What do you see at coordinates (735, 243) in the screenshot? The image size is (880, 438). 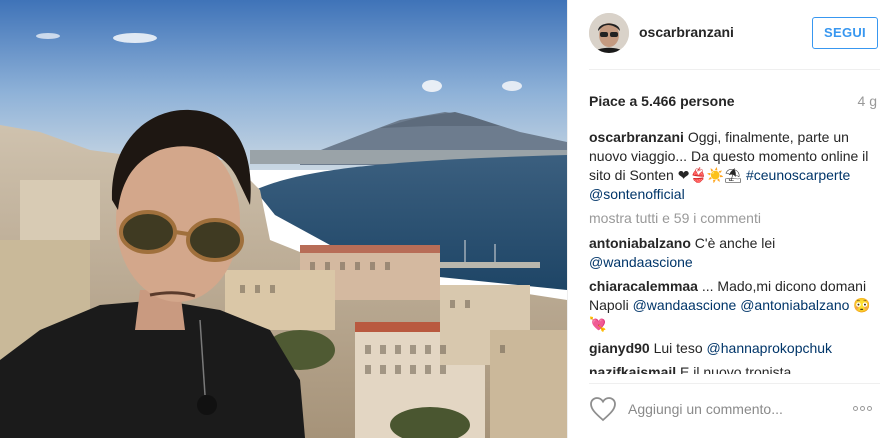 I see `comment-text: C'è anche lei` at bounding box center [735, 243].